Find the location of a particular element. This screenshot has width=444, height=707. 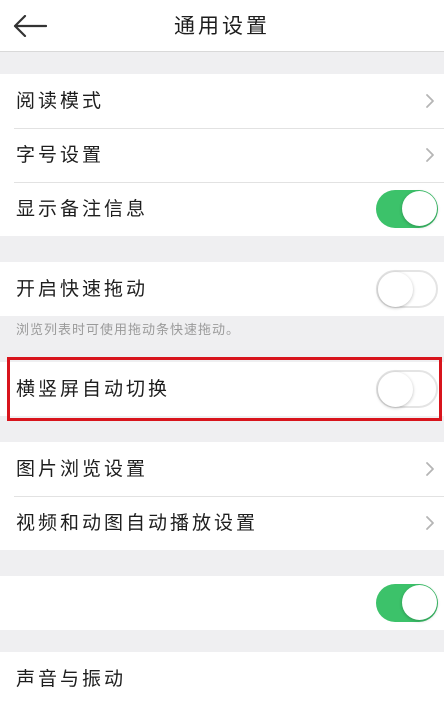

misc-toggle-row is located at coordinates (222, 603).